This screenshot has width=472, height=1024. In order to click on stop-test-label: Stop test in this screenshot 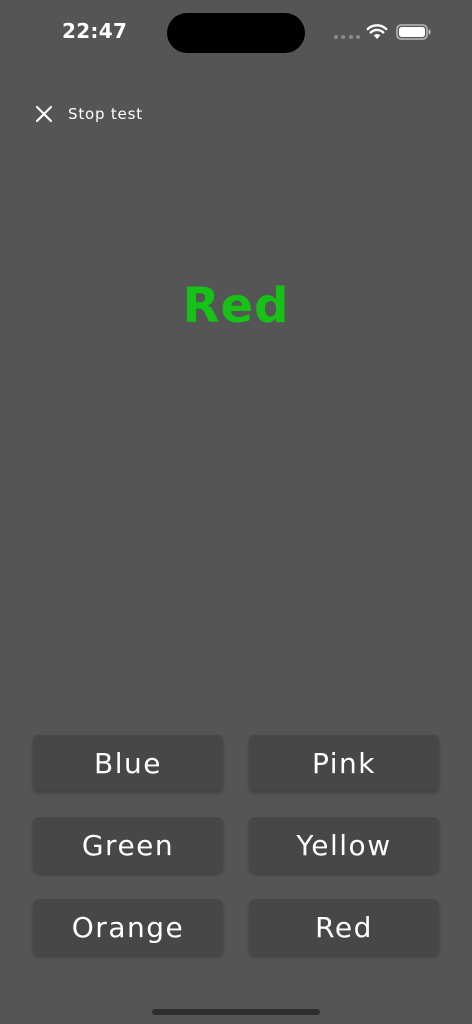, I will do `click(105, 114)`.